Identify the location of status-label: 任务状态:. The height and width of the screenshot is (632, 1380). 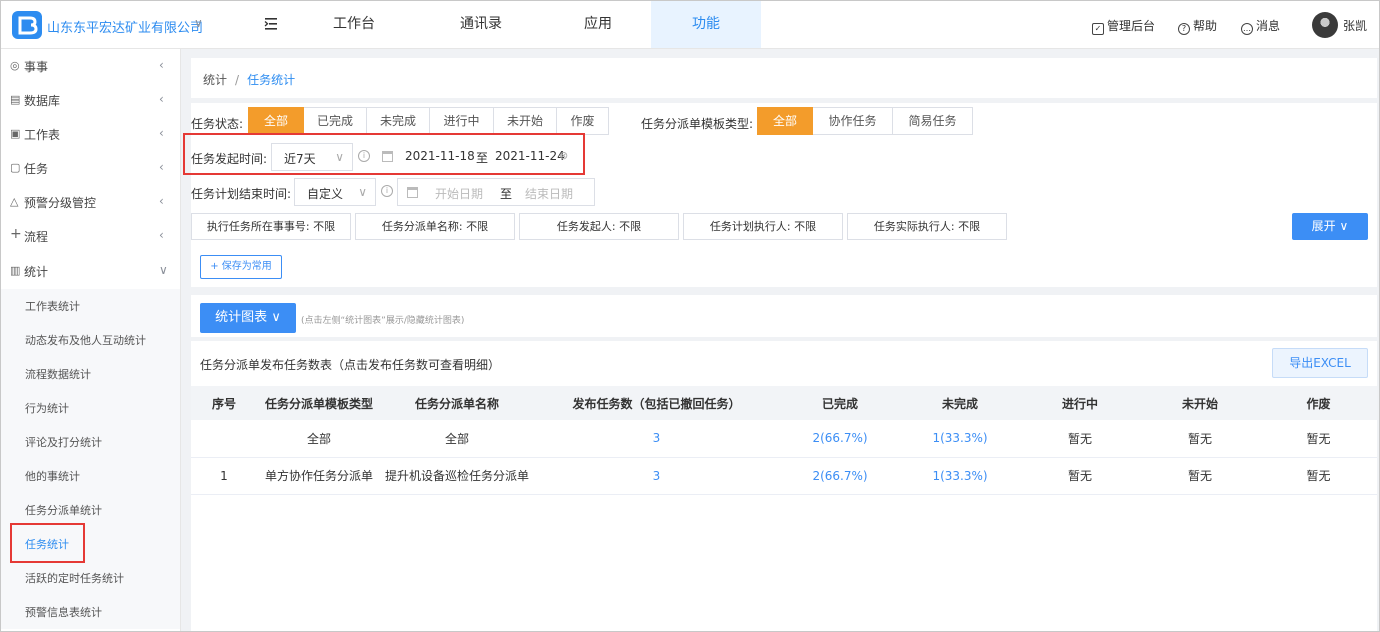
(217, 124).